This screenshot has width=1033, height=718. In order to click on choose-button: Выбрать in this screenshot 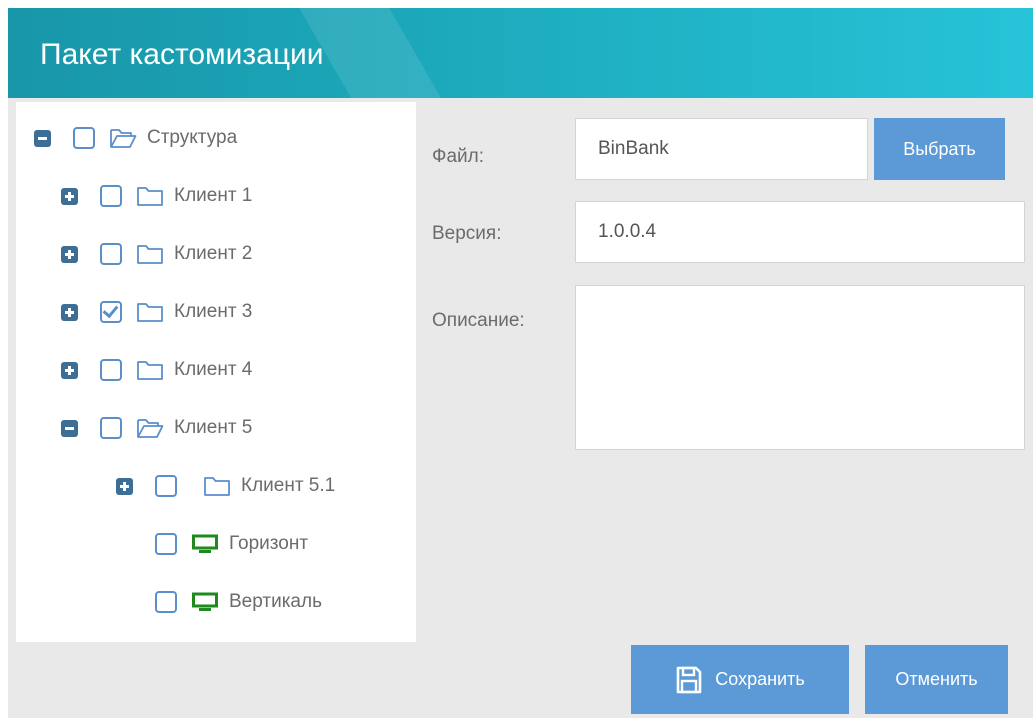, I will do `click(939, 149)`.